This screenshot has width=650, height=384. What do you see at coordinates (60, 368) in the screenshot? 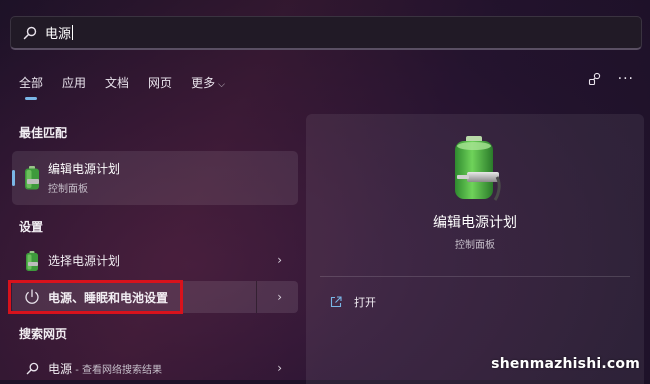
I see `web-search-query: 电源` at bounding box center [60, 368].